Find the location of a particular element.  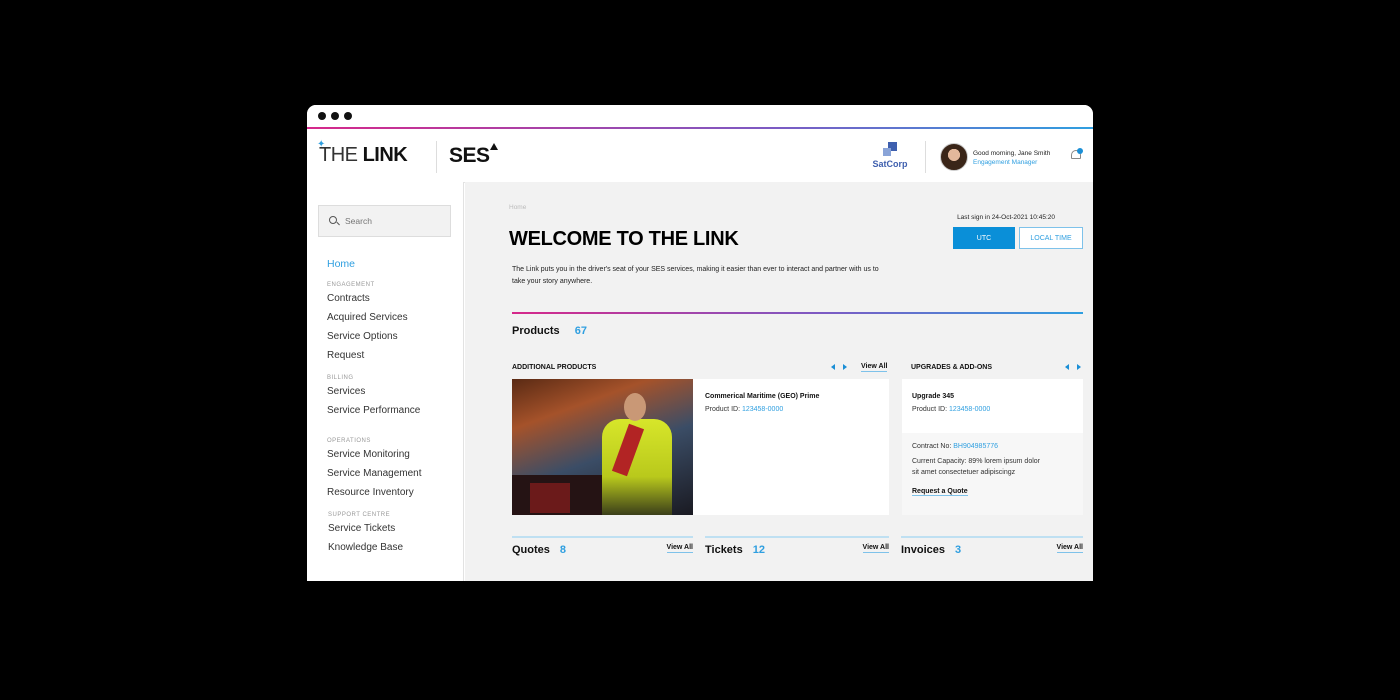

stat-count: 8 is located at coordinates (563, 550).